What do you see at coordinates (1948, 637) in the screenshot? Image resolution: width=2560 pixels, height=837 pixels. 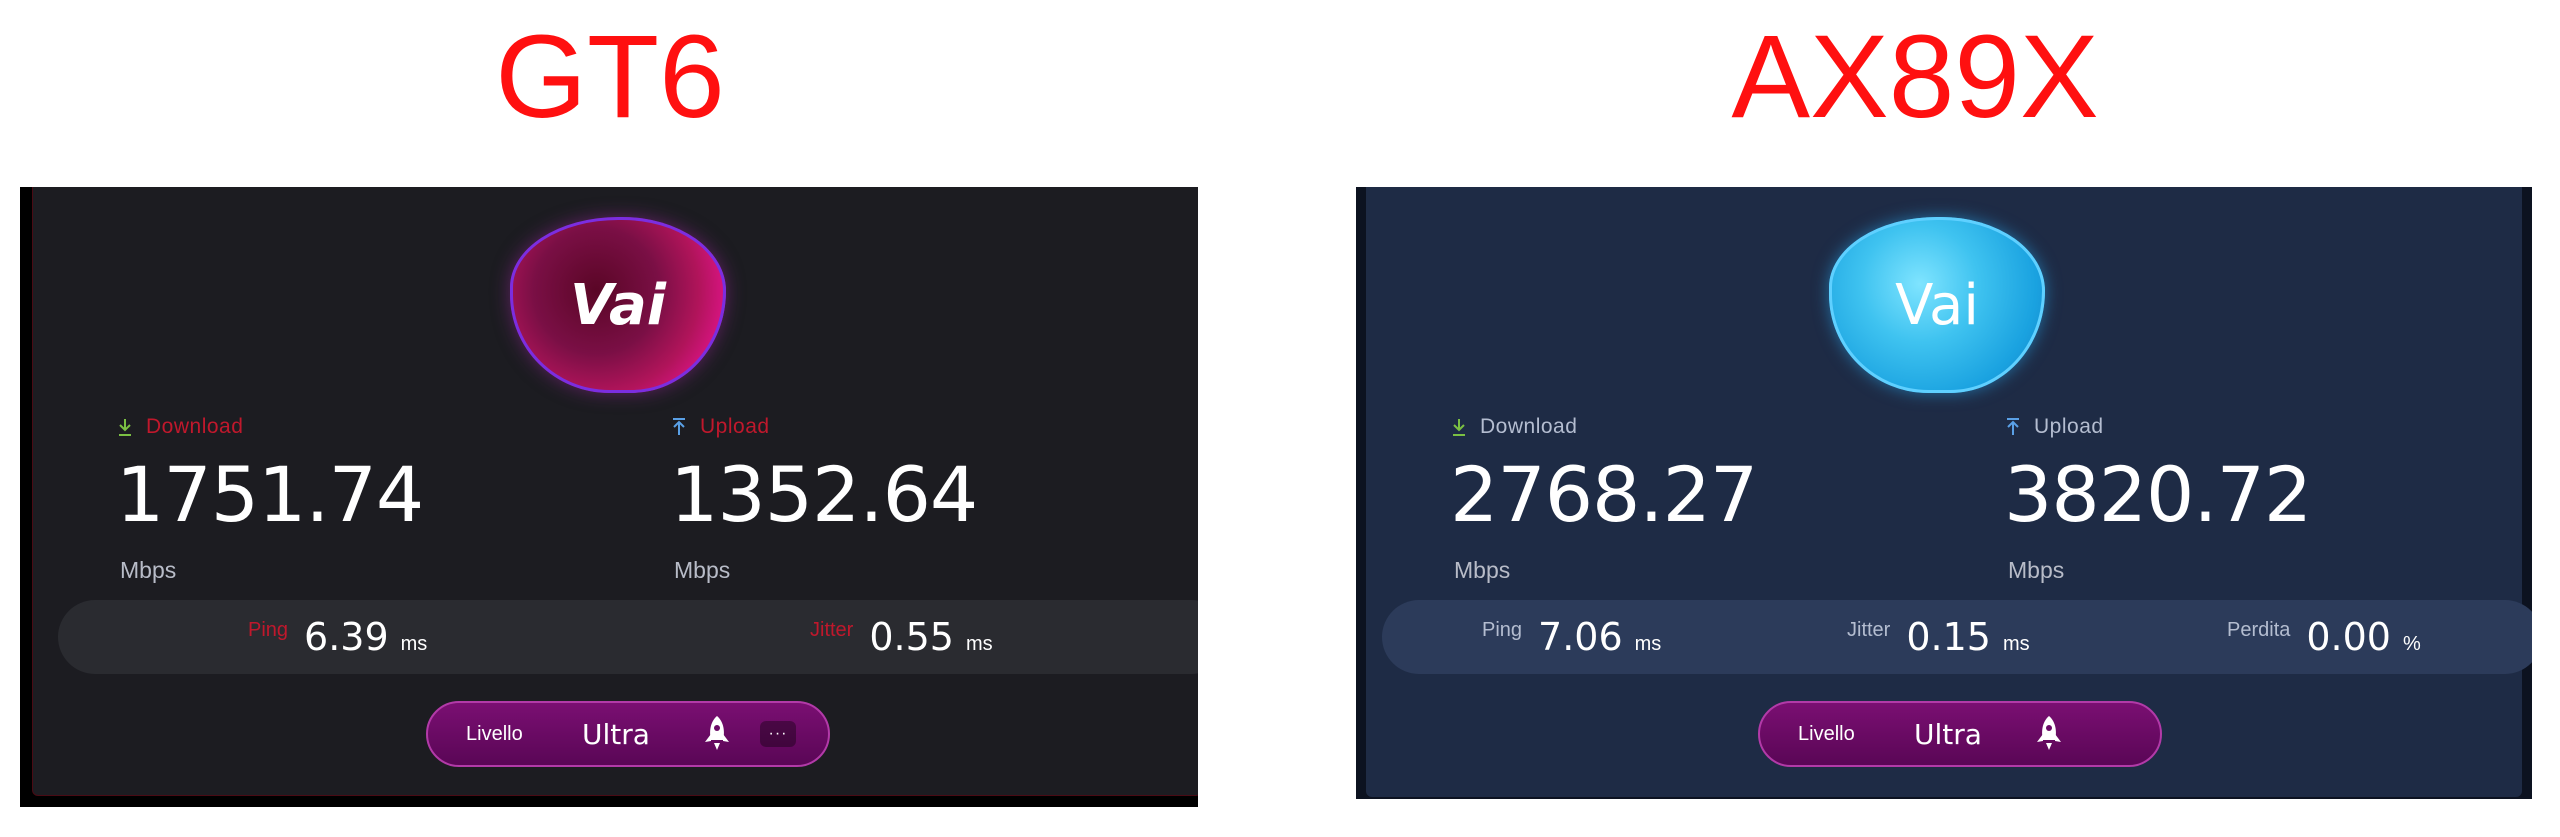 I see `jitter-value: 0.15` at bounding box center [1948, 637].